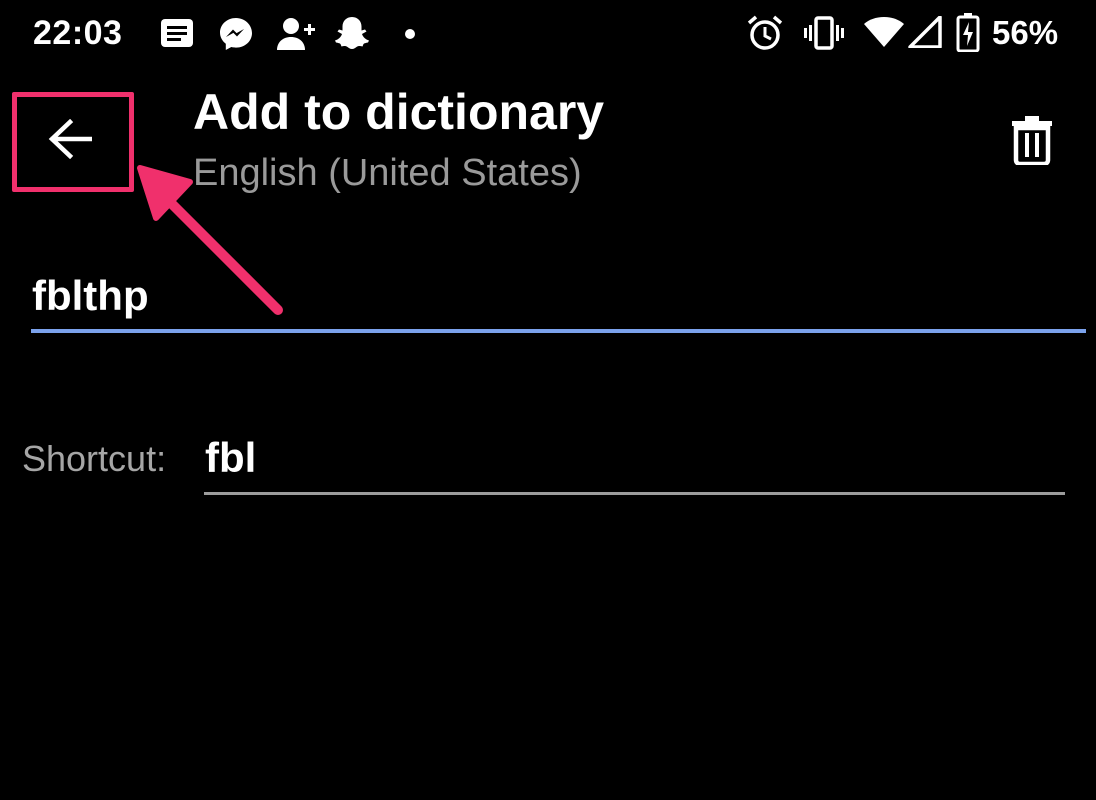  I want to click on vibrate-icon, so click(824, 33).